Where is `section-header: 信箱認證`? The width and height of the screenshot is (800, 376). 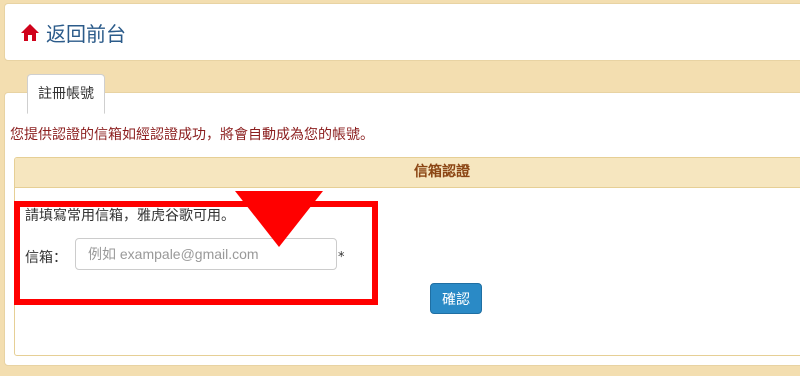 section-header: 信箱認證 is located at coordinates (407, 173).